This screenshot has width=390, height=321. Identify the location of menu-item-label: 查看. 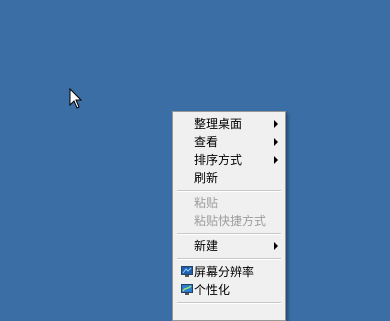
(206, 142).